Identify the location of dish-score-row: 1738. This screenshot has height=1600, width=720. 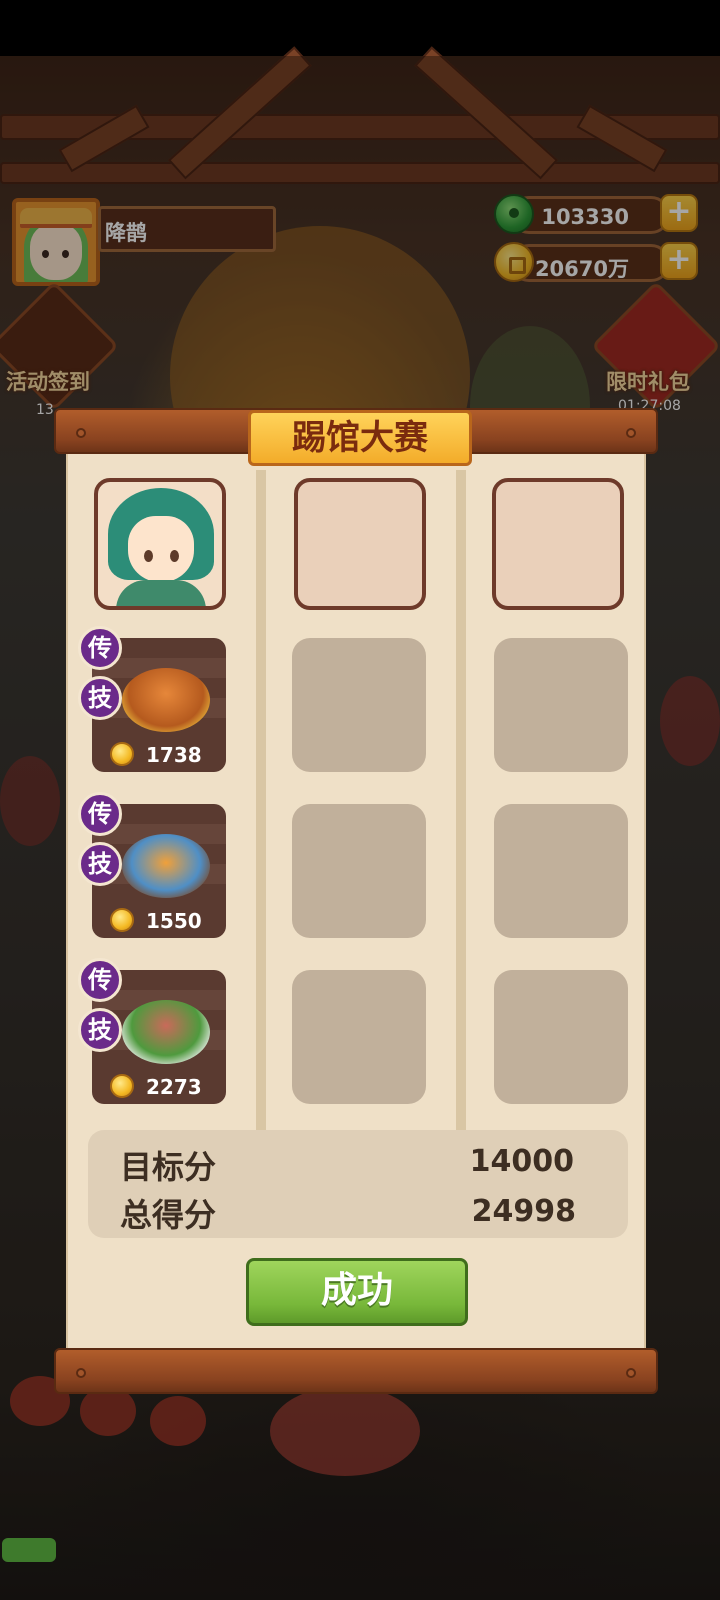
(159, 755).